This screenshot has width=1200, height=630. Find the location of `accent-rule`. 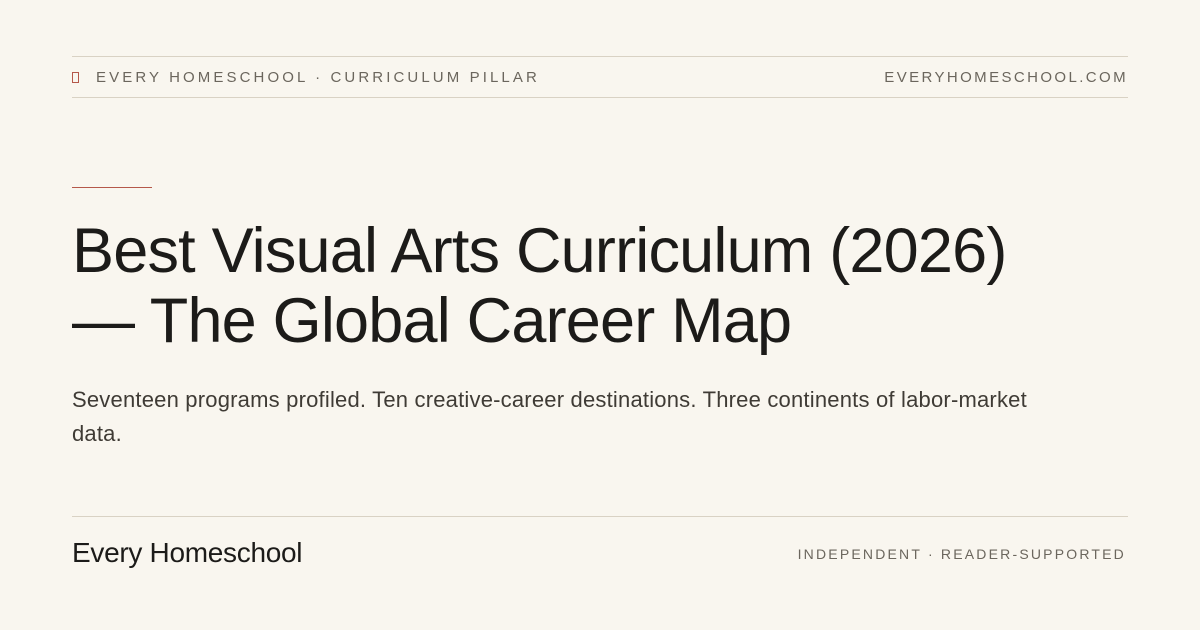

accent-rule is located at coordinates (112, 187).